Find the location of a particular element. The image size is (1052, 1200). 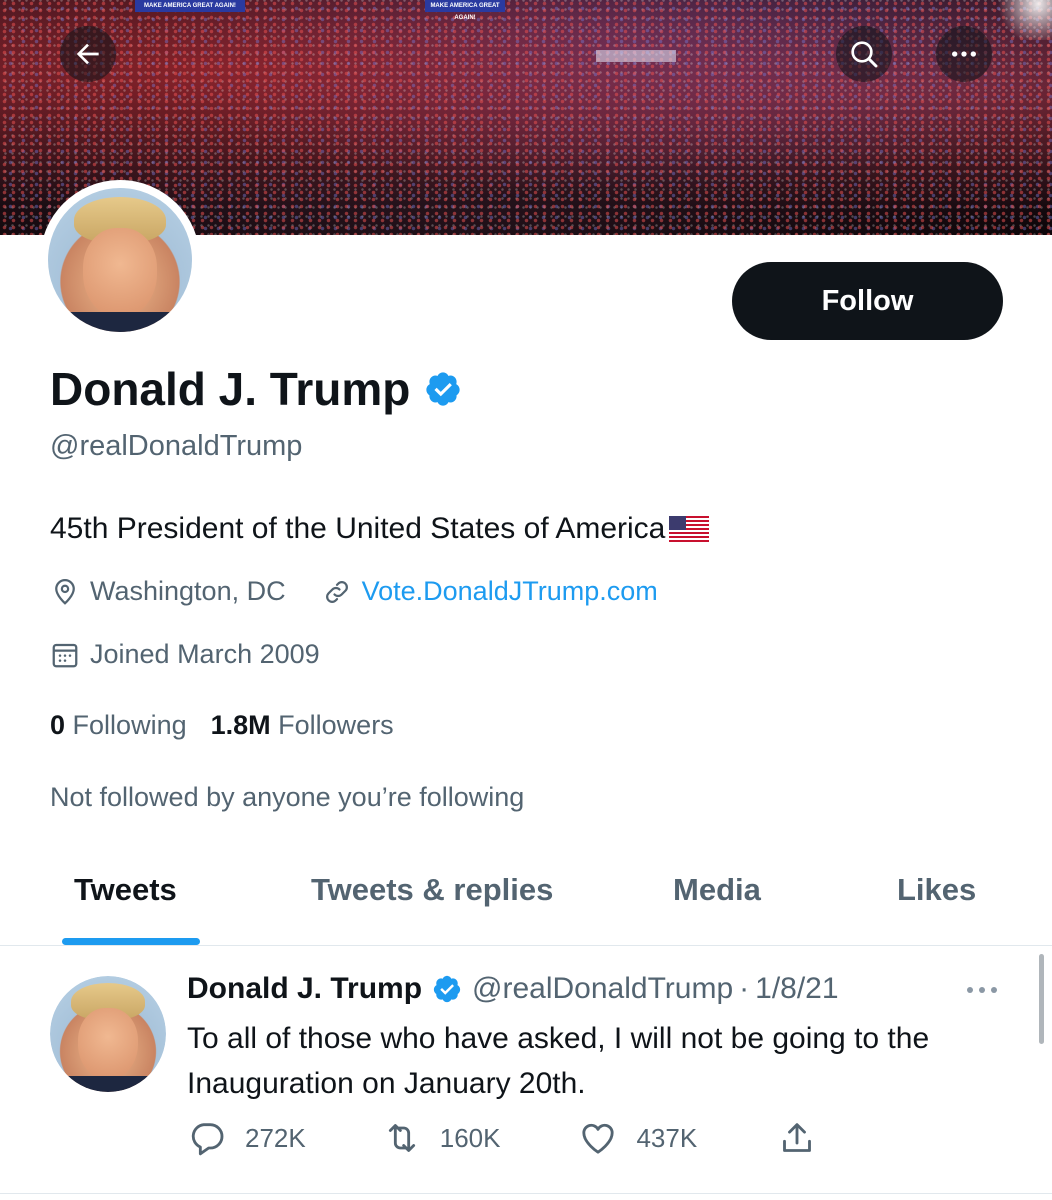

tab-tweets: Tweets is located at coordinates (125, 890).